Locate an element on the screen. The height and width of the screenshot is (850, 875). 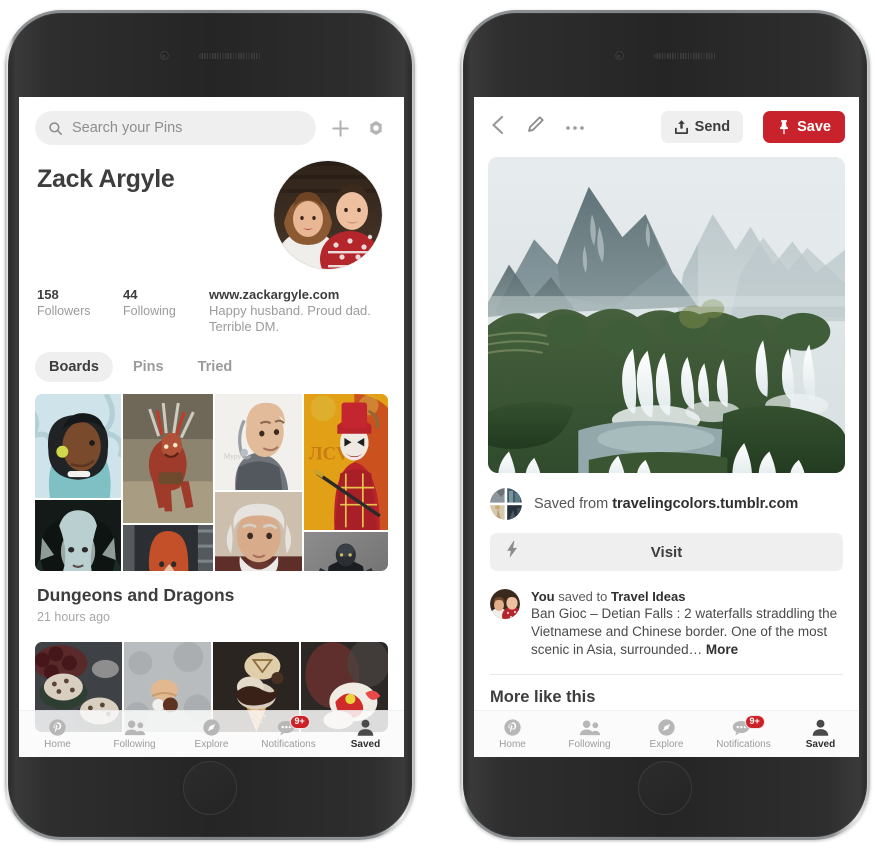
user-avatar-image is located at coordinates (505, 604).